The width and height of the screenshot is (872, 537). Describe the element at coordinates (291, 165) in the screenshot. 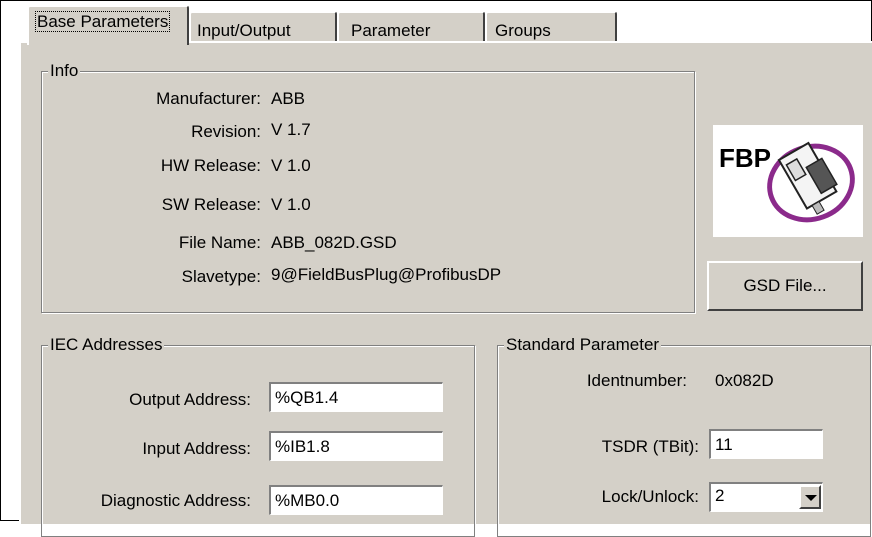

I see `hw-release-value: V 1.0` at that location.